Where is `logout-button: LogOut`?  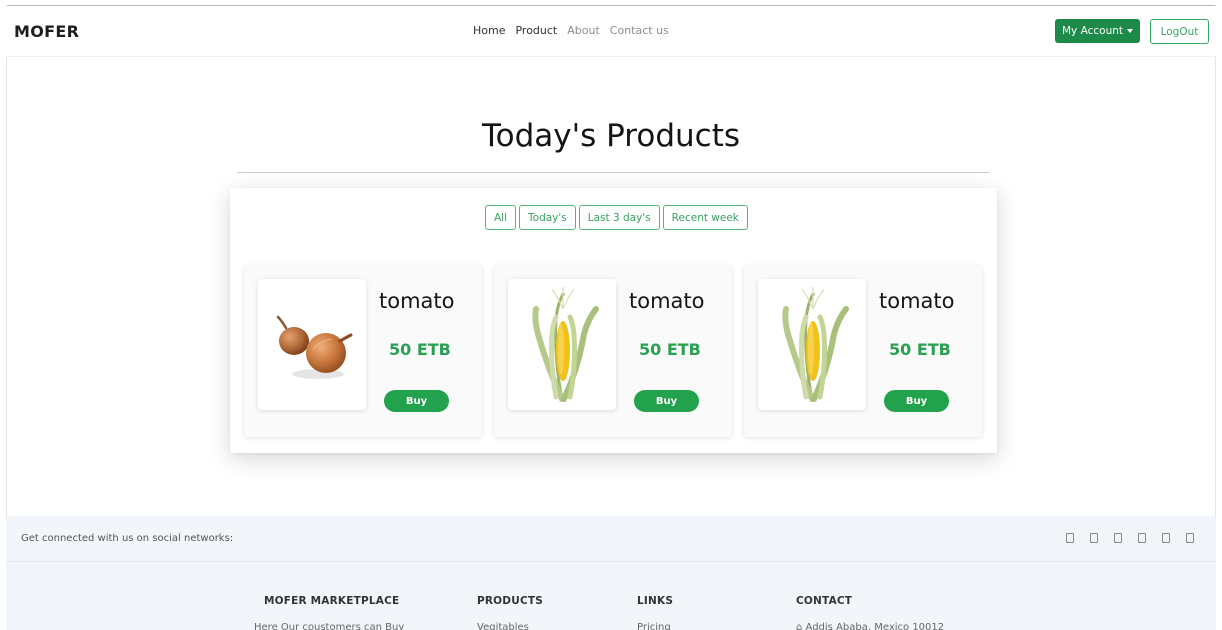
logout-button: LogOut is located at coordinates (1179, 31).